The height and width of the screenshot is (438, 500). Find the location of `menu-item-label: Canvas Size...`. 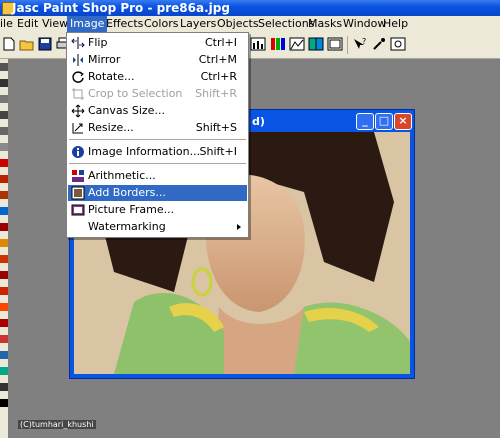

menu-item-label: Canvas Size... is located at coordinates (126, 110).